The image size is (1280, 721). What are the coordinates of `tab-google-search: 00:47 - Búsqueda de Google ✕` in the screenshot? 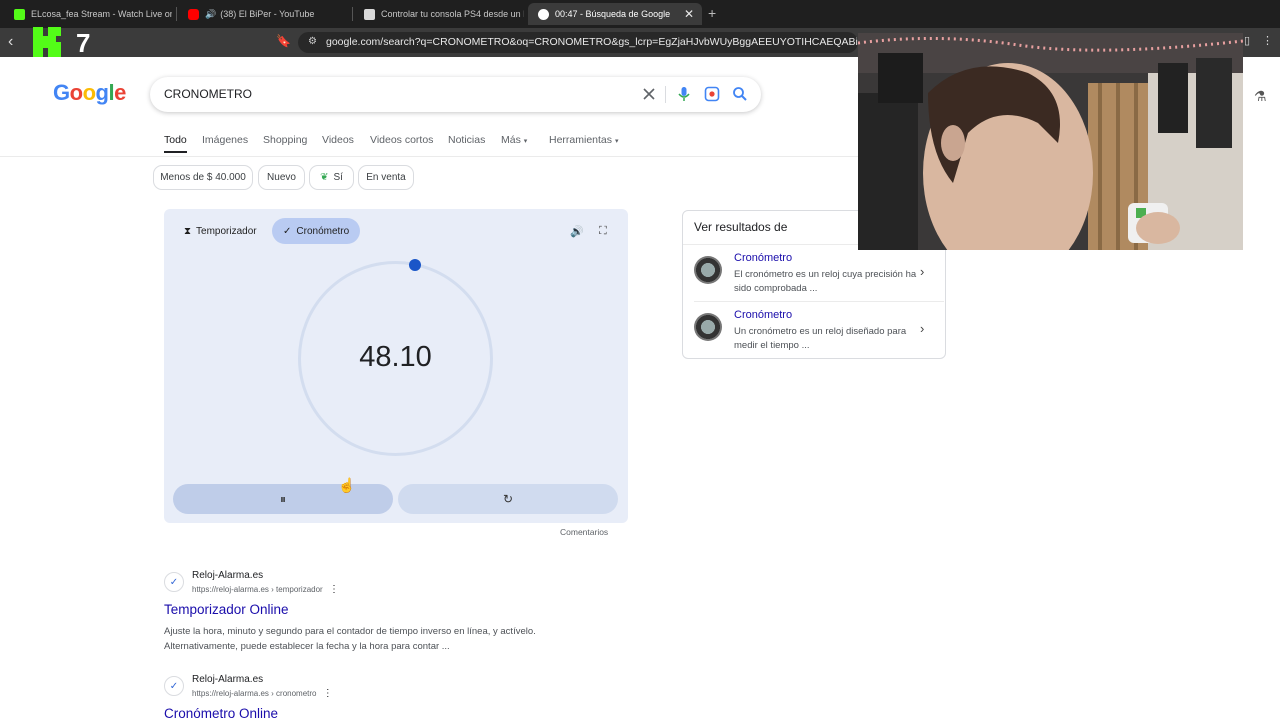 It's located at (615, 14).